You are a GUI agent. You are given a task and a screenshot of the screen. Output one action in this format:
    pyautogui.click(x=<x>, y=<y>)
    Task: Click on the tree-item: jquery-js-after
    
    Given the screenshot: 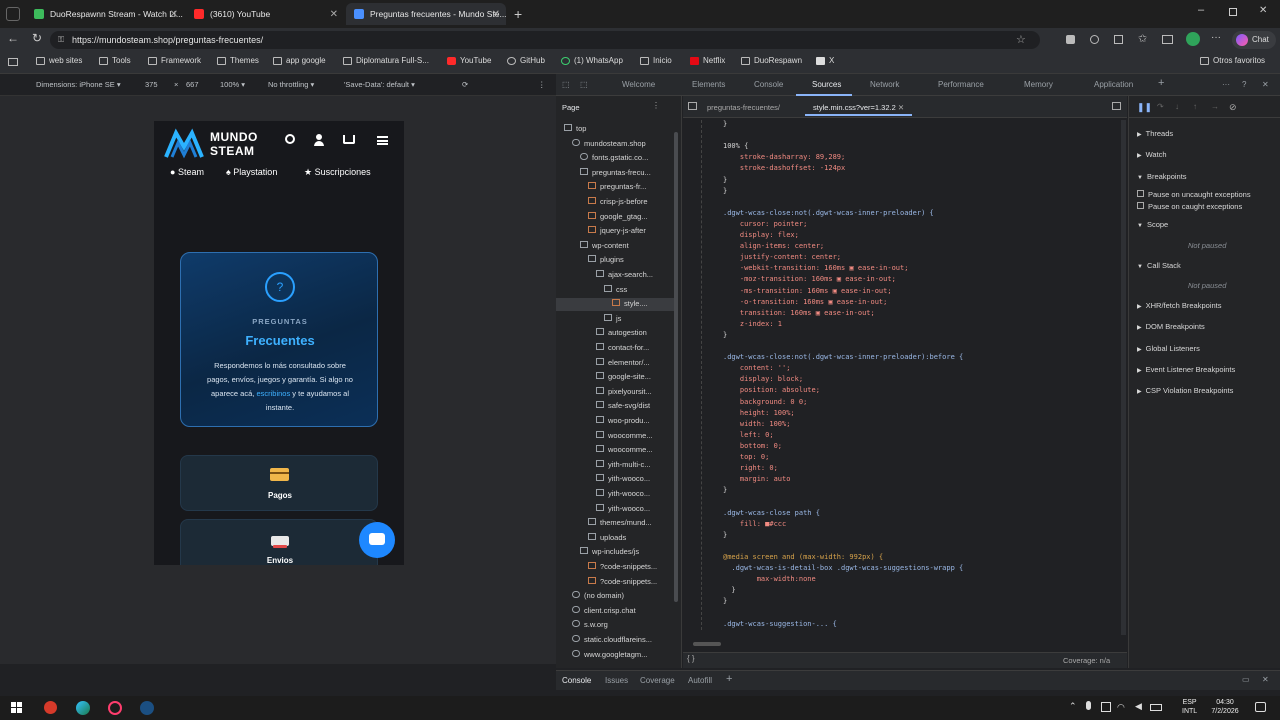 What is the action you would take?
    pyautogui.click(x=617, y=230)
    